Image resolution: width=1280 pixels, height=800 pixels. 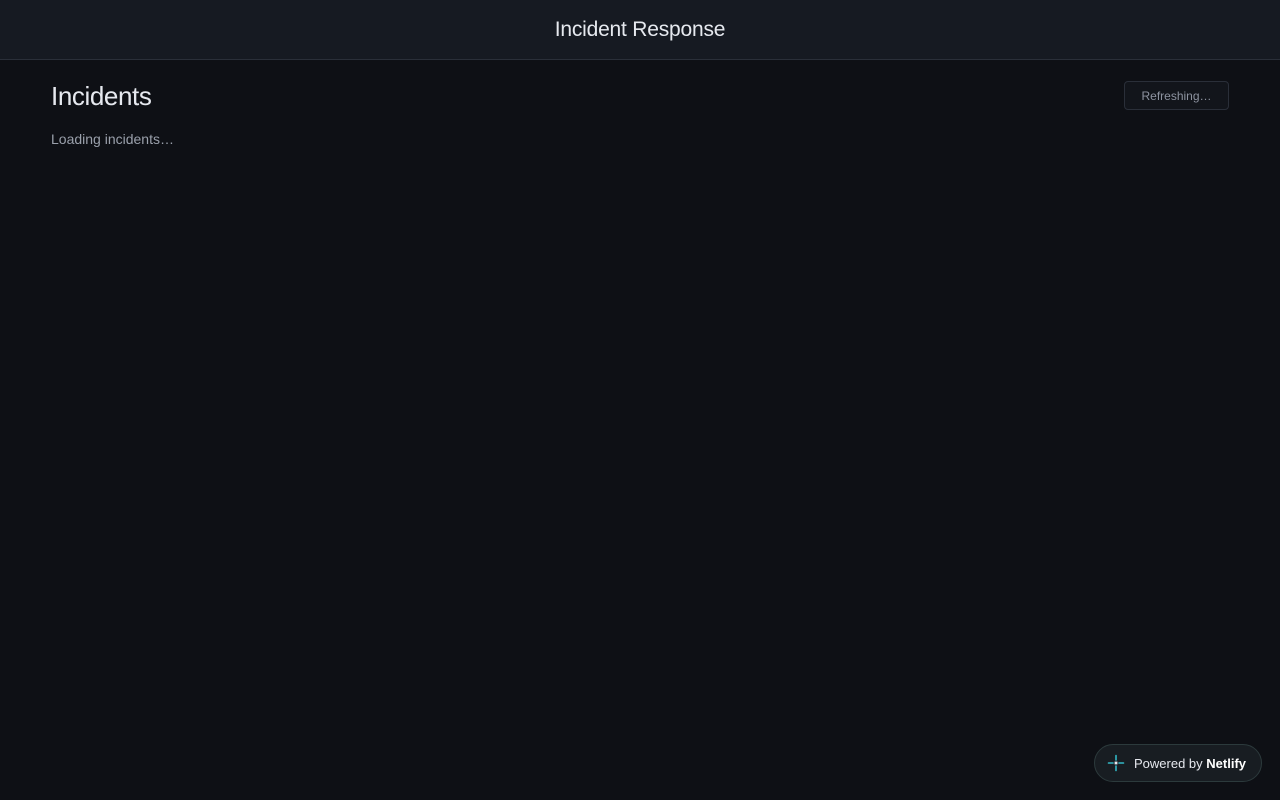 What do you see at coordinates (1116, 763) in the screenshot?
I see `netlify-icon` at bounding box center [1116, 763].